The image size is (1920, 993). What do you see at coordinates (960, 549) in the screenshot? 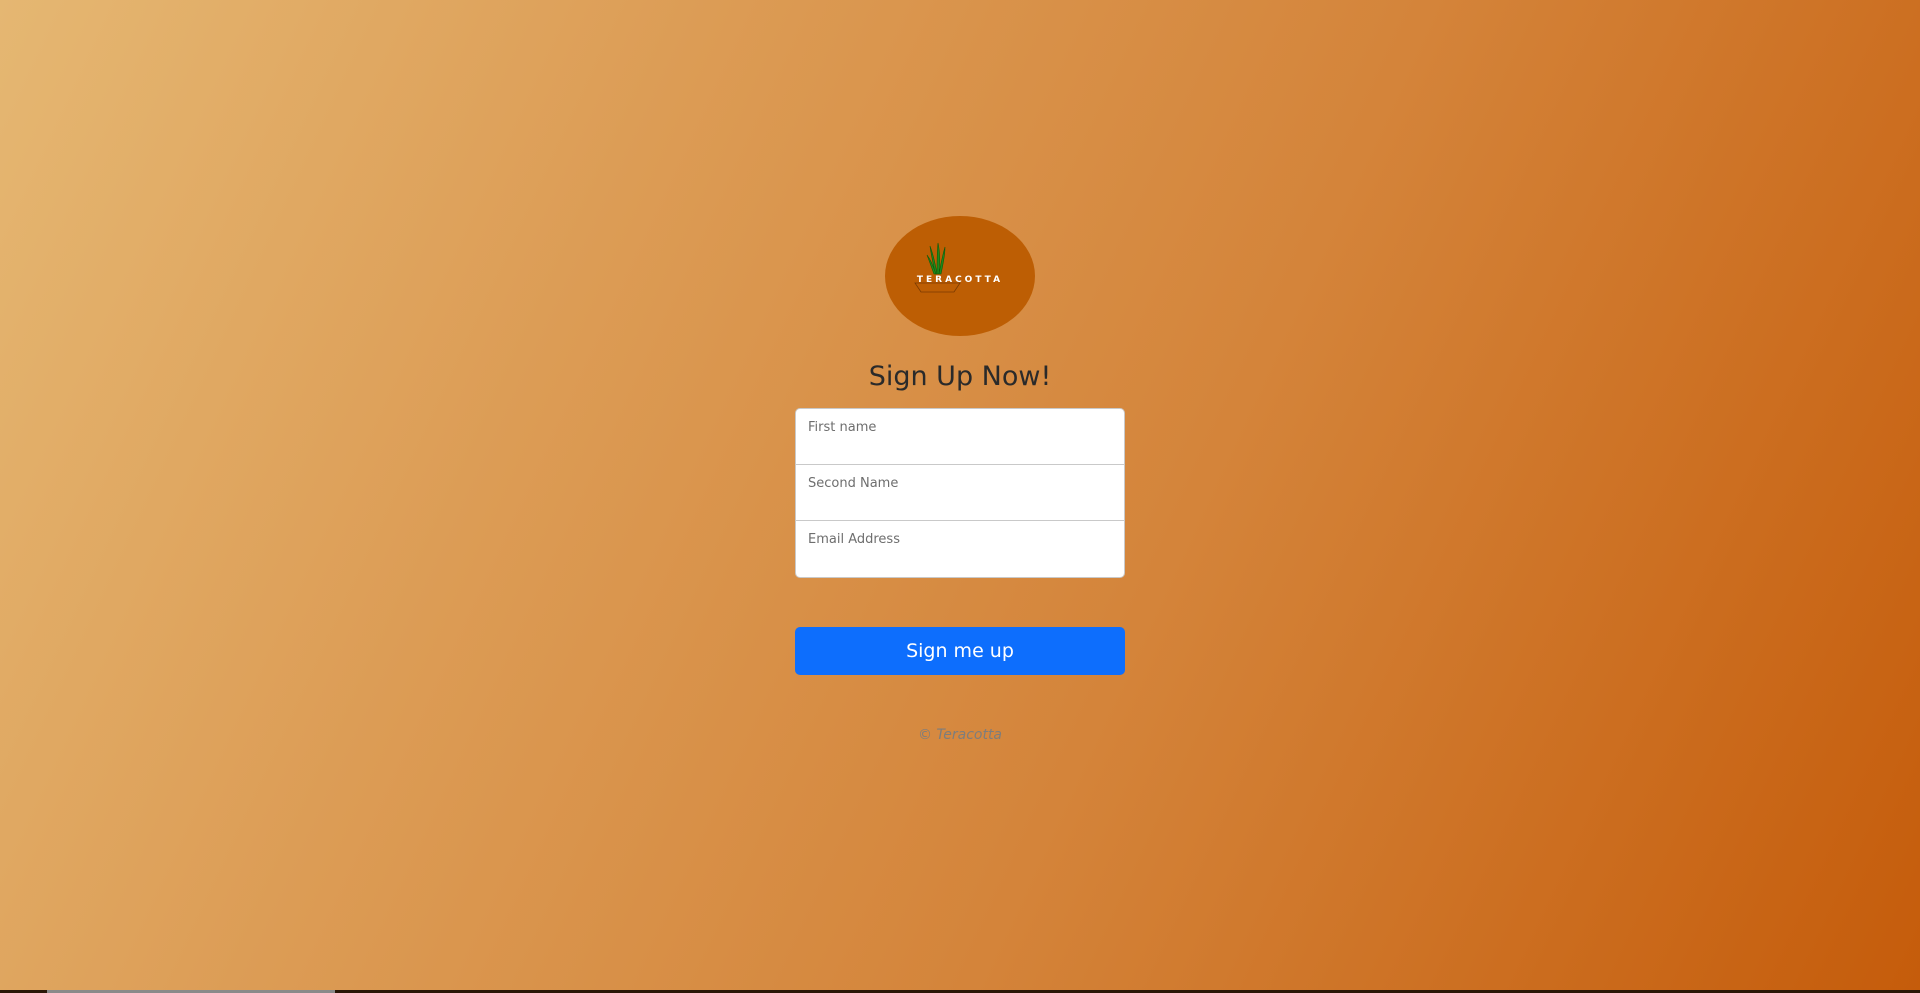
I see `email-field: Email Address` at bounding box center [960, 549].